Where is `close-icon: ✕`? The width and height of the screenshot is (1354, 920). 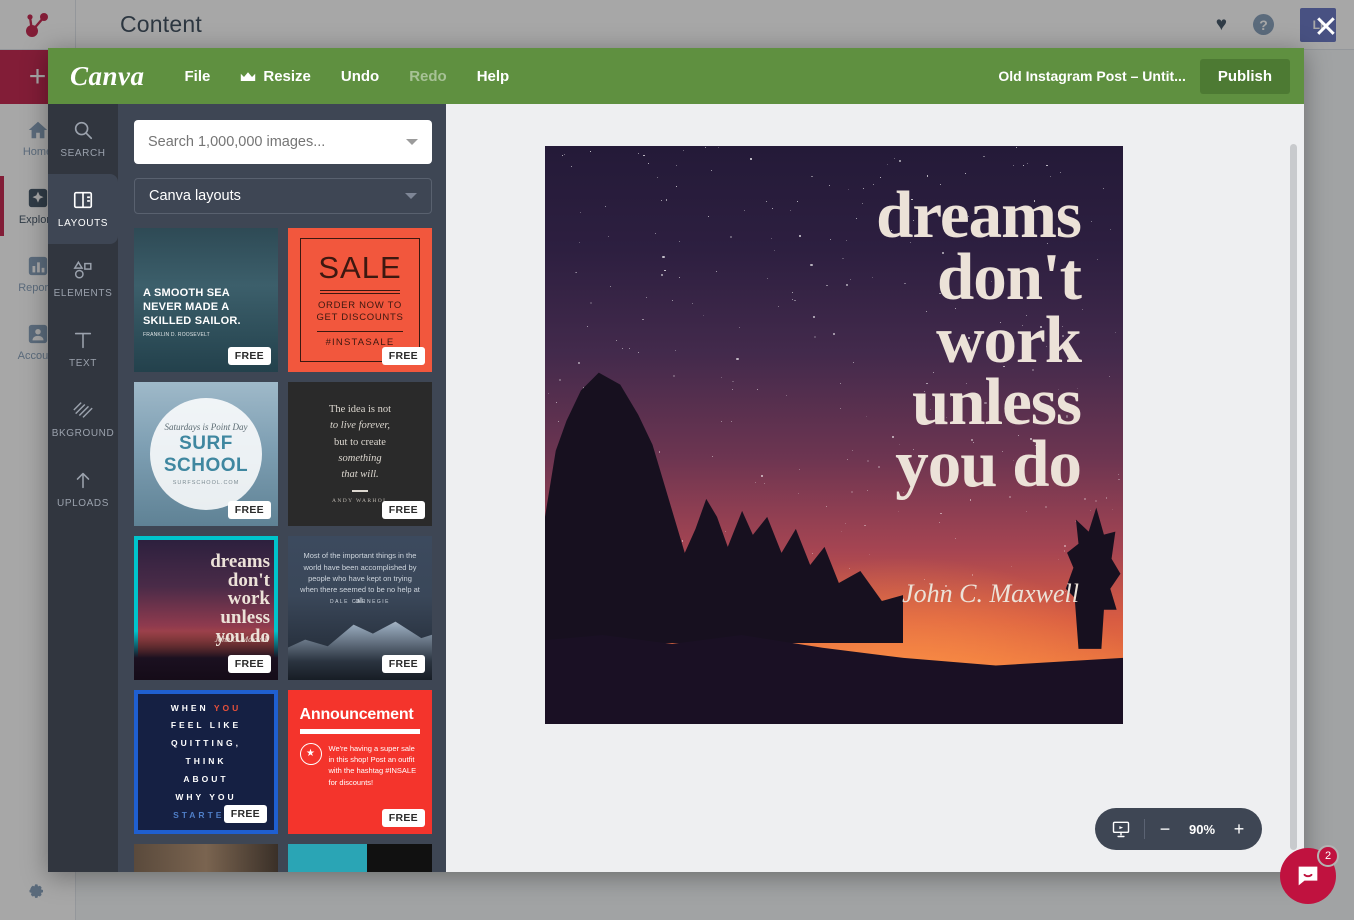
close-icon: ✕ is located at coordinates (1326, 28).